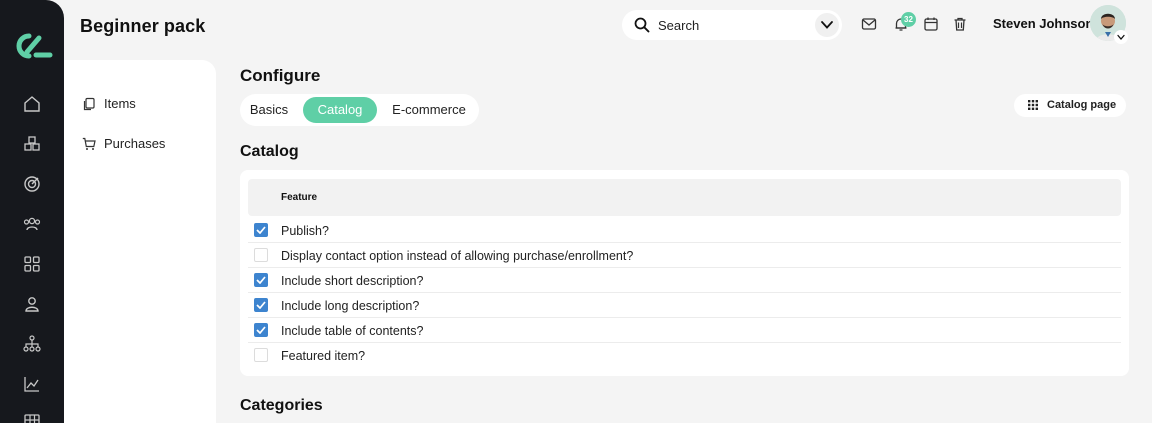 The image size is (1152, 423). I want to click on sidebar-item-purchases: Purchases, so click(123, 143).